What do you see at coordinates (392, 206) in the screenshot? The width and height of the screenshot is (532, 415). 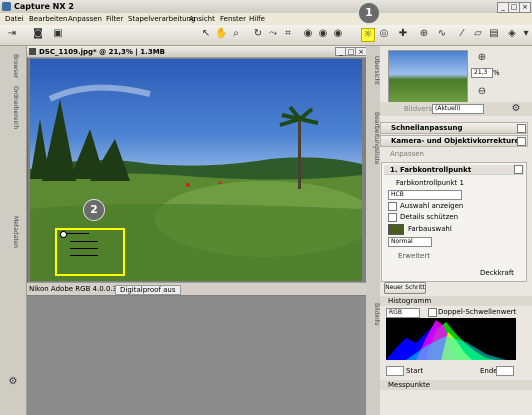 I see `auswahl-checkbox` at bounding box center [392, 206].